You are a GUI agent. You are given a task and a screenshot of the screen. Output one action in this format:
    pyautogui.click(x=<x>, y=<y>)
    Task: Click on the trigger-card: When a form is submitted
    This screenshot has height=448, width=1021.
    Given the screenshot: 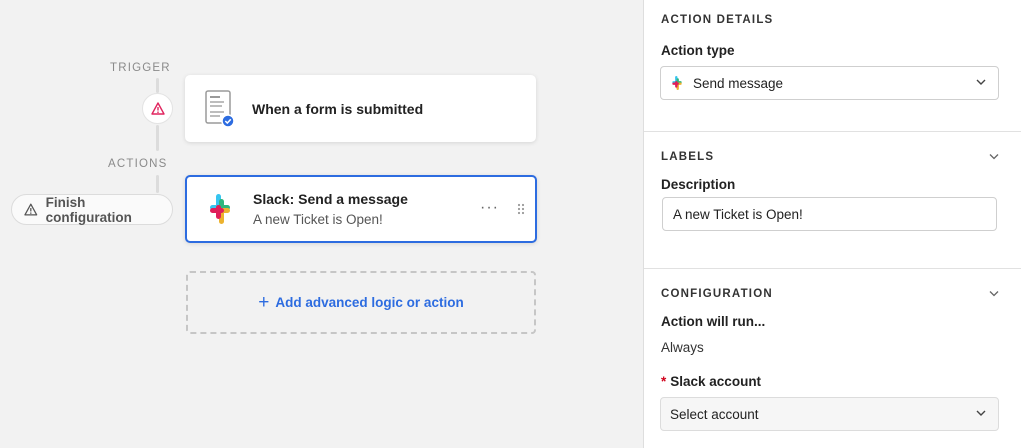 What is the action you would take?
    pyautogui.click(x=360, y=108)
    